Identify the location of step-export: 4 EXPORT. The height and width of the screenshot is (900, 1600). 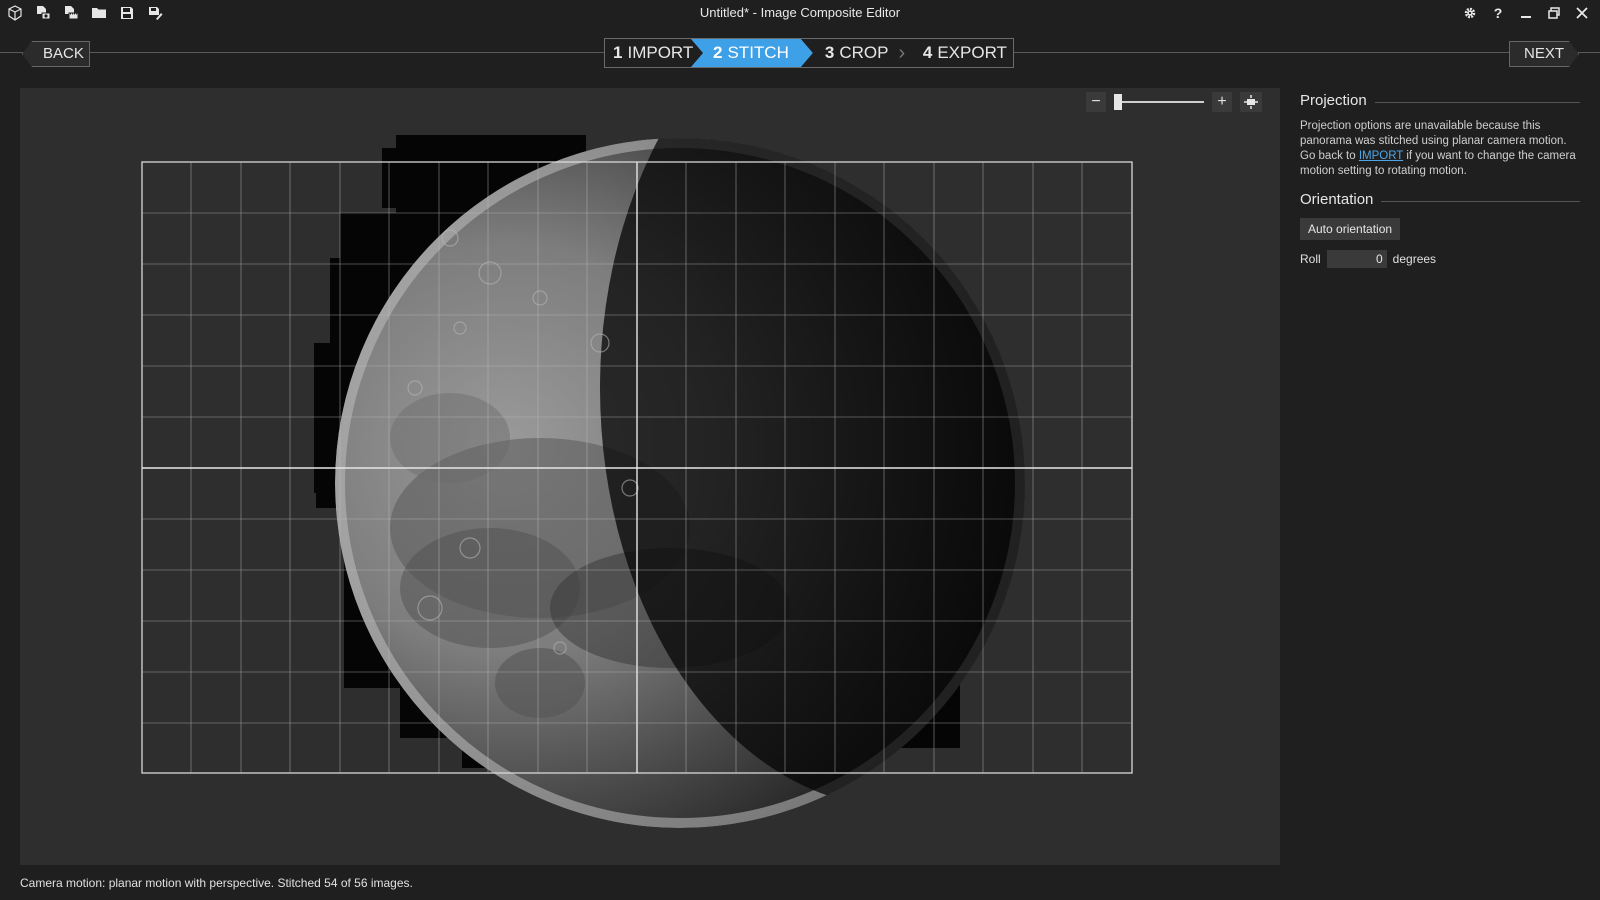
(961, 53).